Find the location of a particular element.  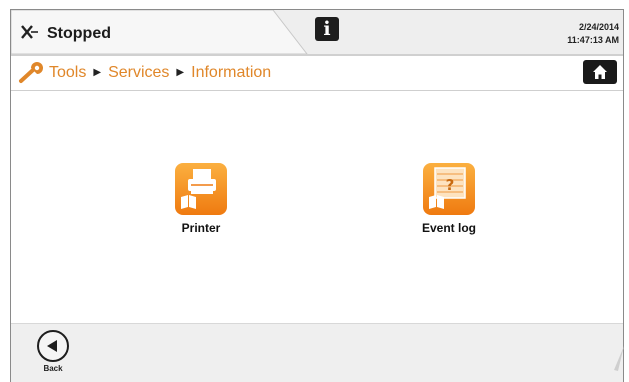

printer-tile: Printer is located at coordinates (201, 199).